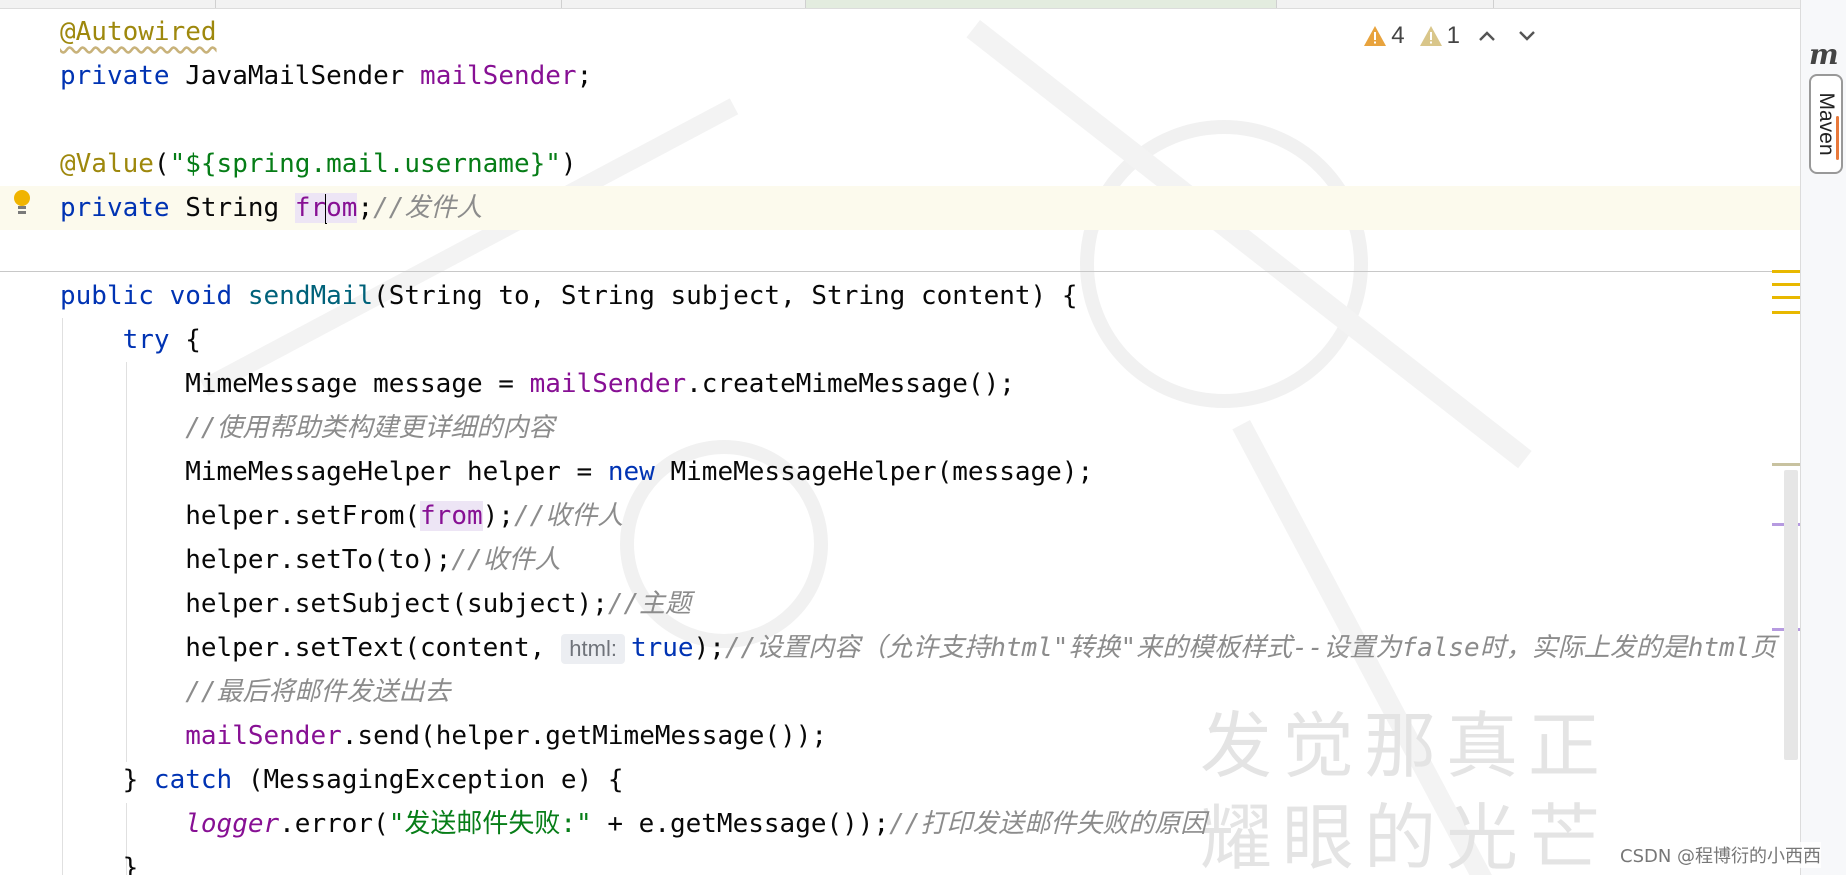  I want to click on next-problem-button, so click(1527, 36).